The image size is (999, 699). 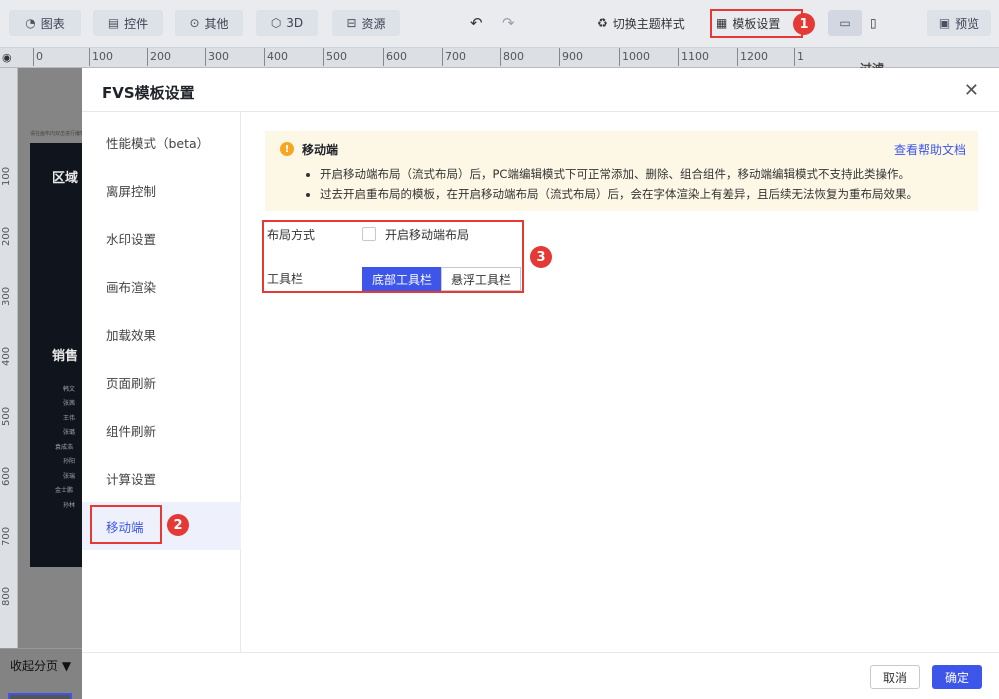 I want to click on phone-icon: ▯, so click(x=873, y=23).